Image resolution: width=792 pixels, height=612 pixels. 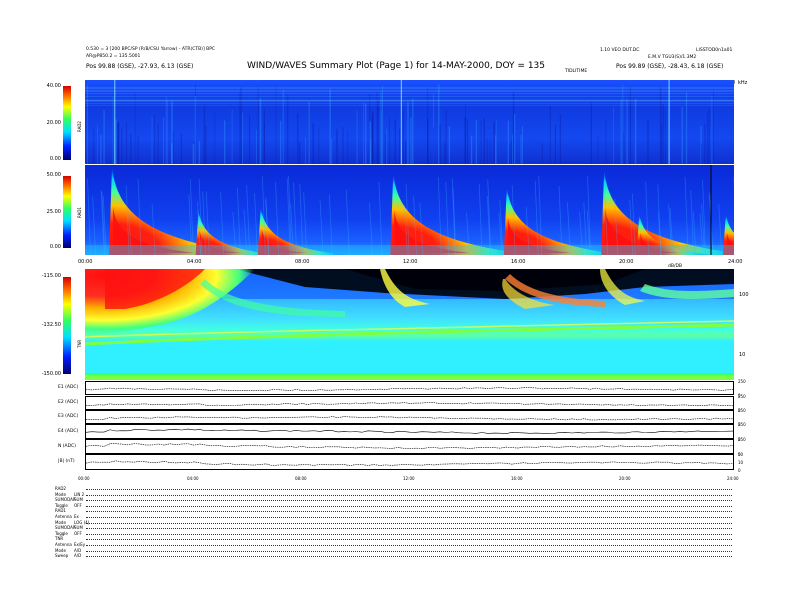 What do you see at coordinates (53, 86) in the screenshot?
I see `rad2-tick-top: 40.00` at bounding box center [53, 86].